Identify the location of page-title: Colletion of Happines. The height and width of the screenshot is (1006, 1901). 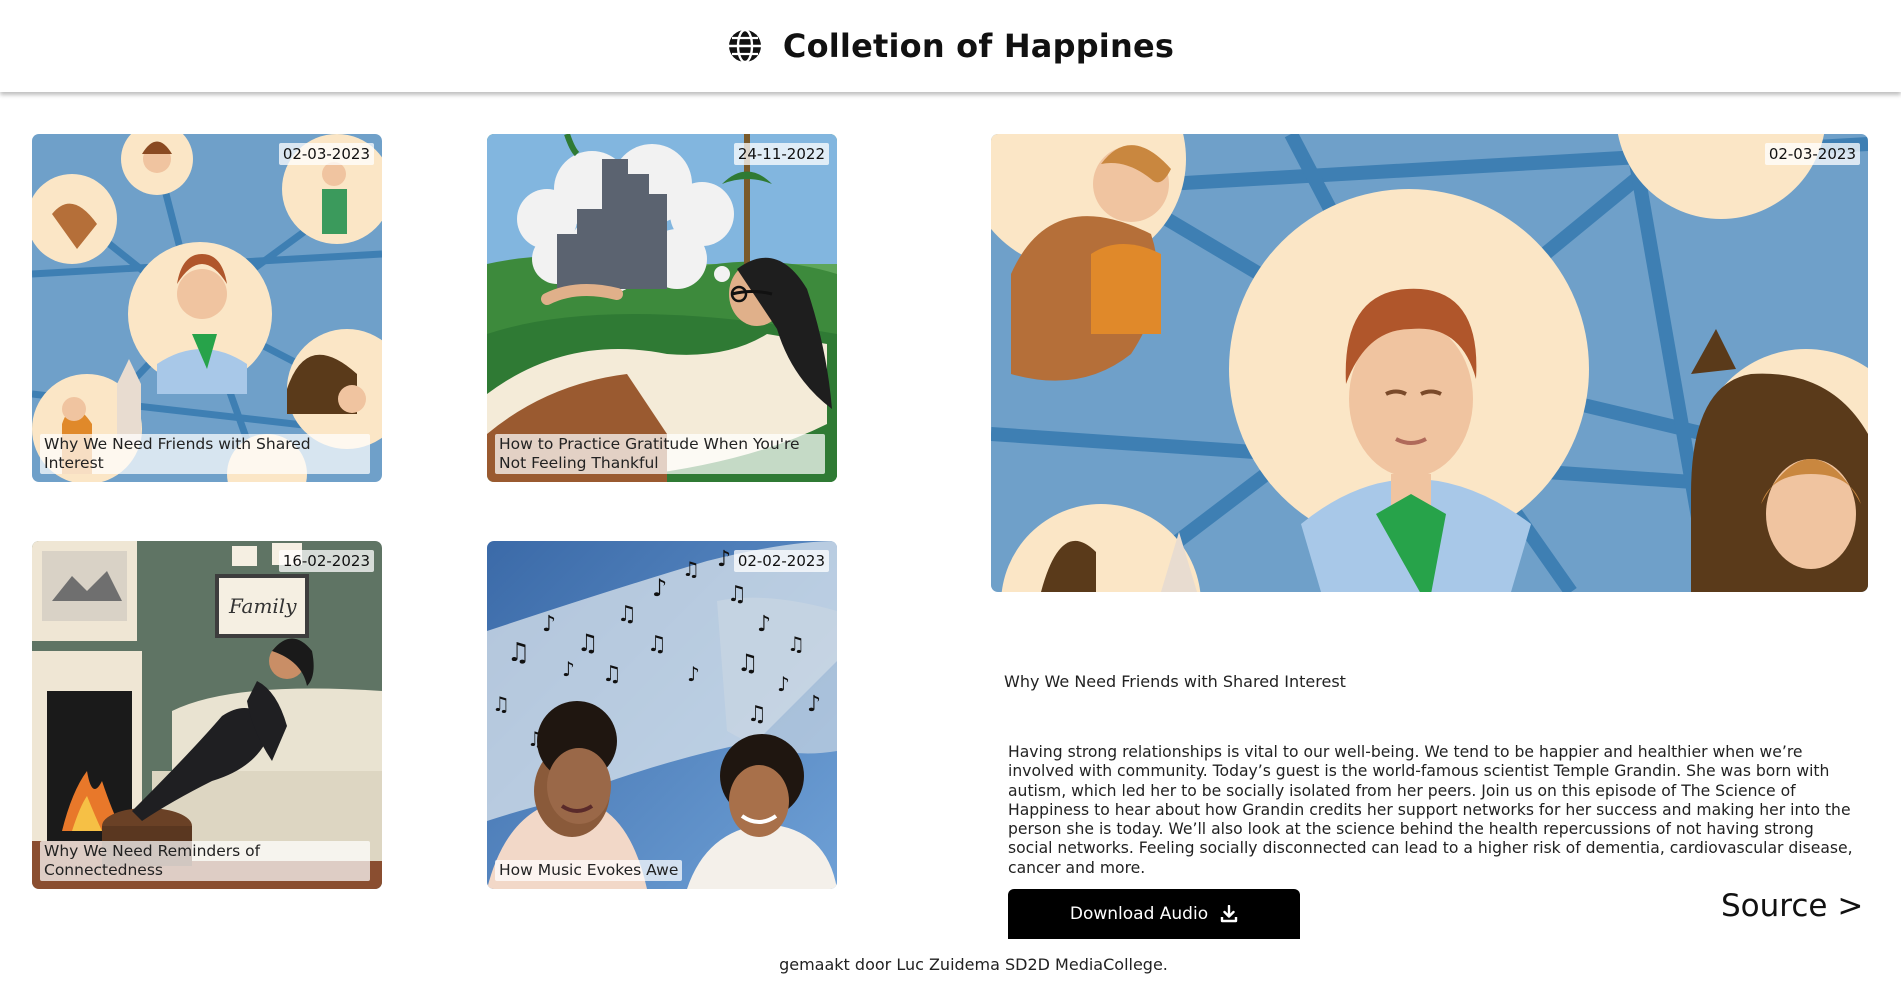
(978, 46).